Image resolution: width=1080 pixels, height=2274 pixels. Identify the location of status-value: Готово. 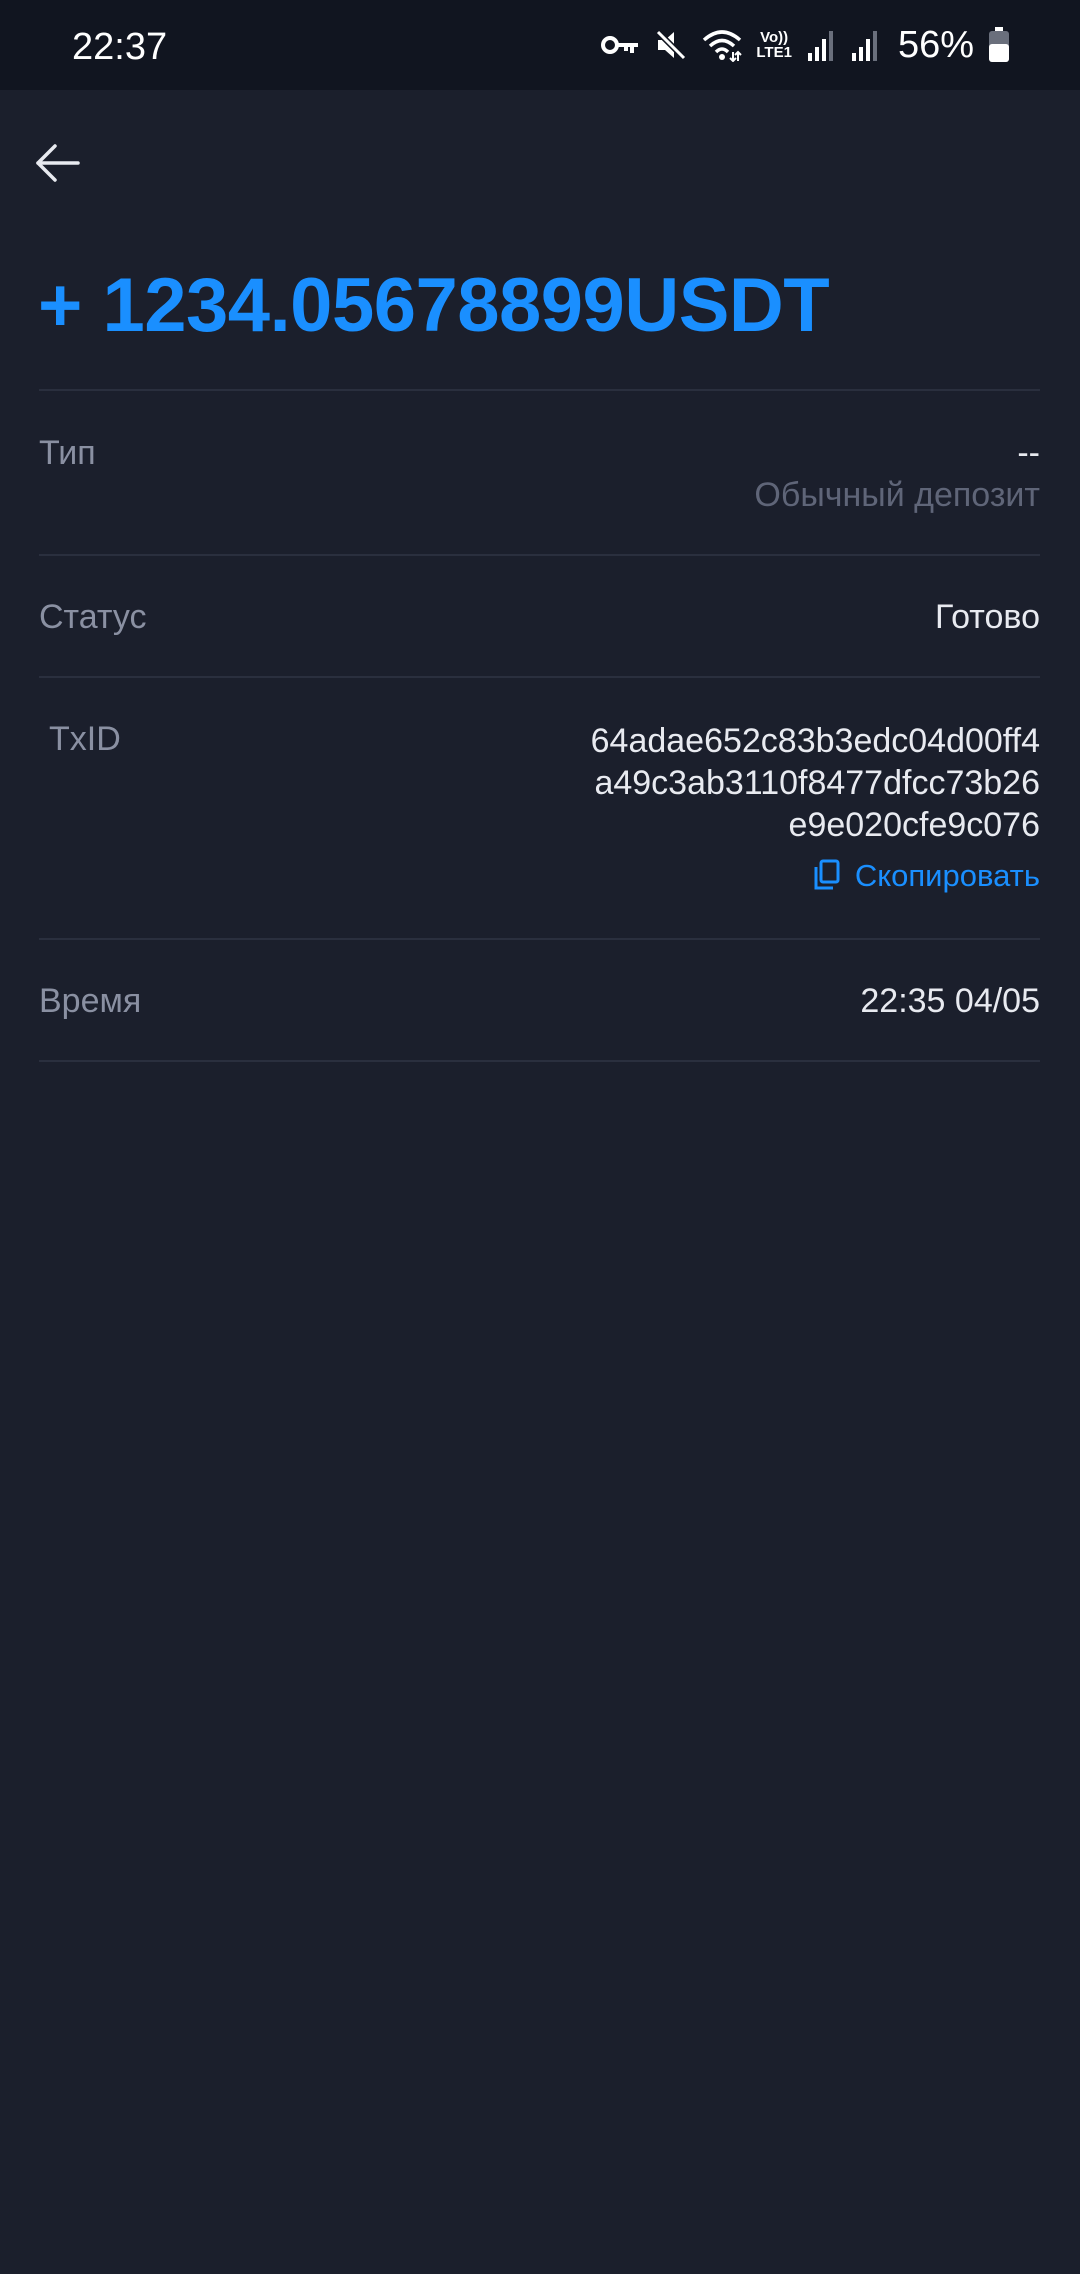
(987, 617).